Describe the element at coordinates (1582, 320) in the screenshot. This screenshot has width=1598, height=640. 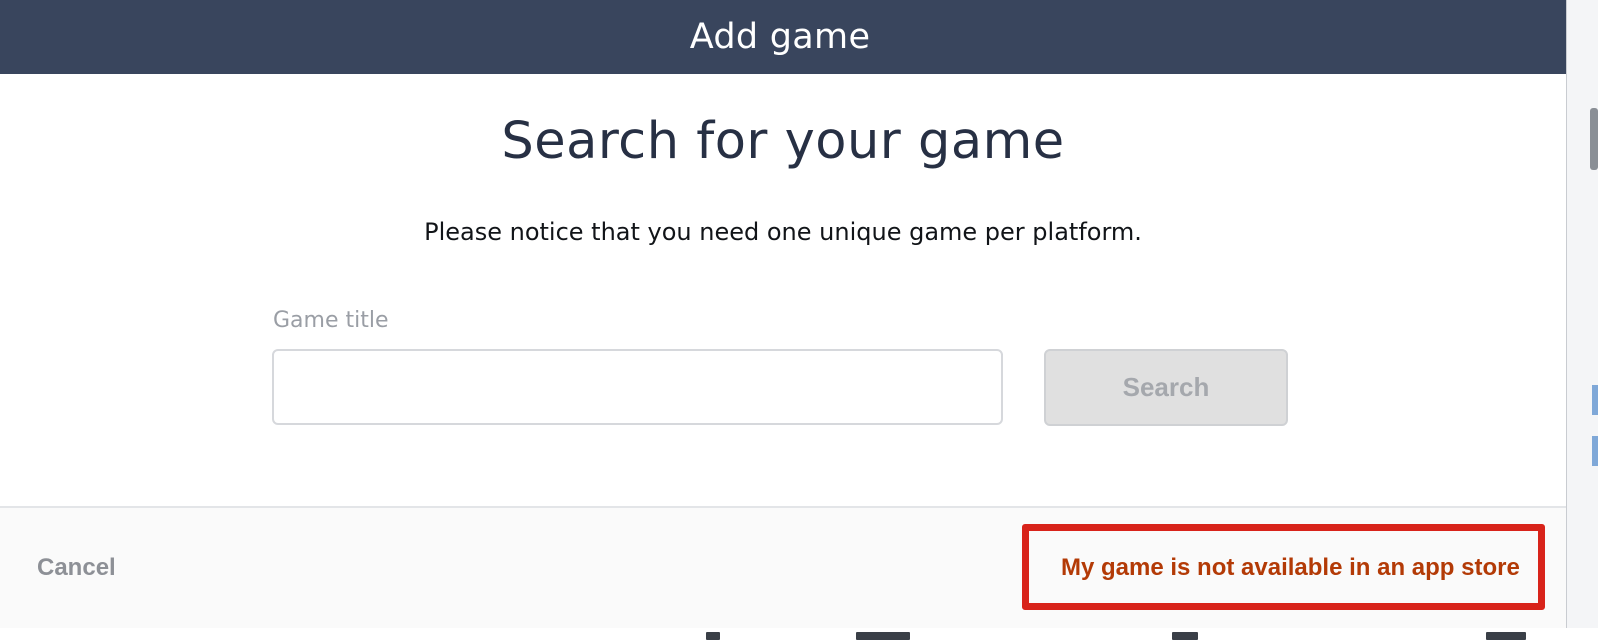
I see `background-page` at that location.